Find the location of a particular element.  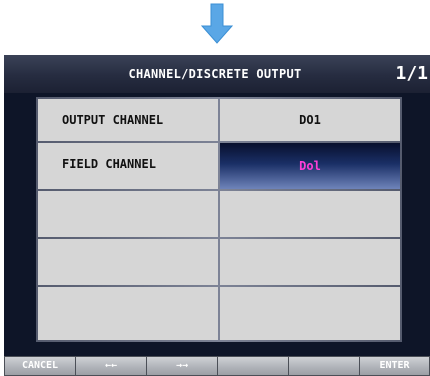

softkey-bar: CANCEL ←← →→ ENTER is located at coordinates (217, 366).